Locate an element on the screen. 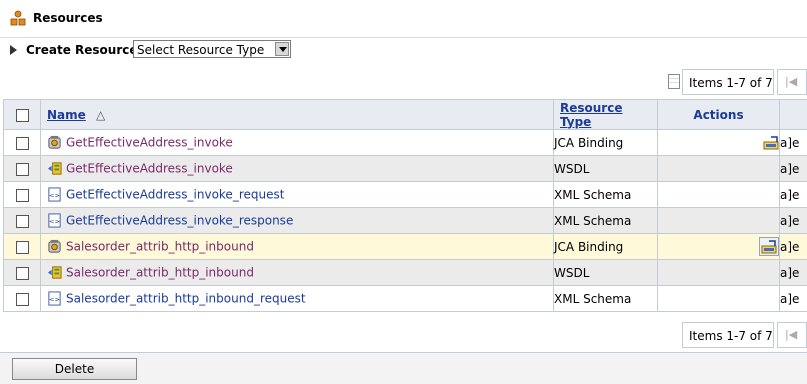  table-row: GetEffectiveAddress_invoke JCA Binding a]e is located at coordinates (405, 143).